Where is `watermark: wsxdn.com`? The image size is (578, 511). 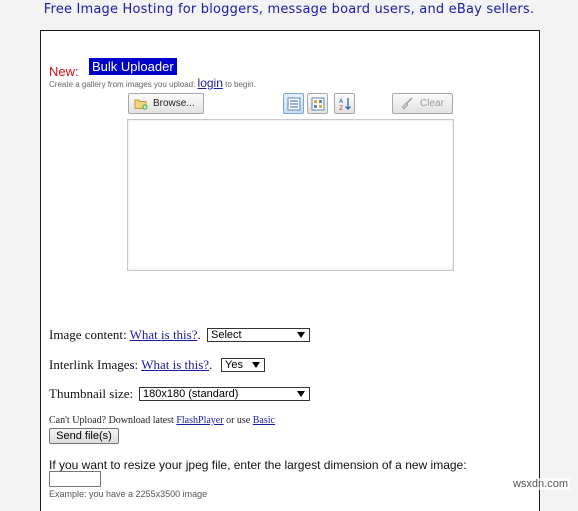
watermark: wsxdn.com is located at coordinates (540, 484).